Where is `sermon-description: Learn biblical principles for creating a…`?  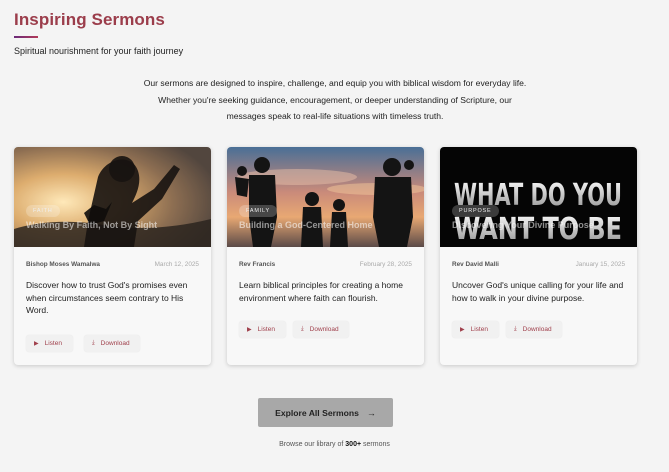
sermon-description: Learn biblical principles for creating a… is located at coordinates (321, 291).